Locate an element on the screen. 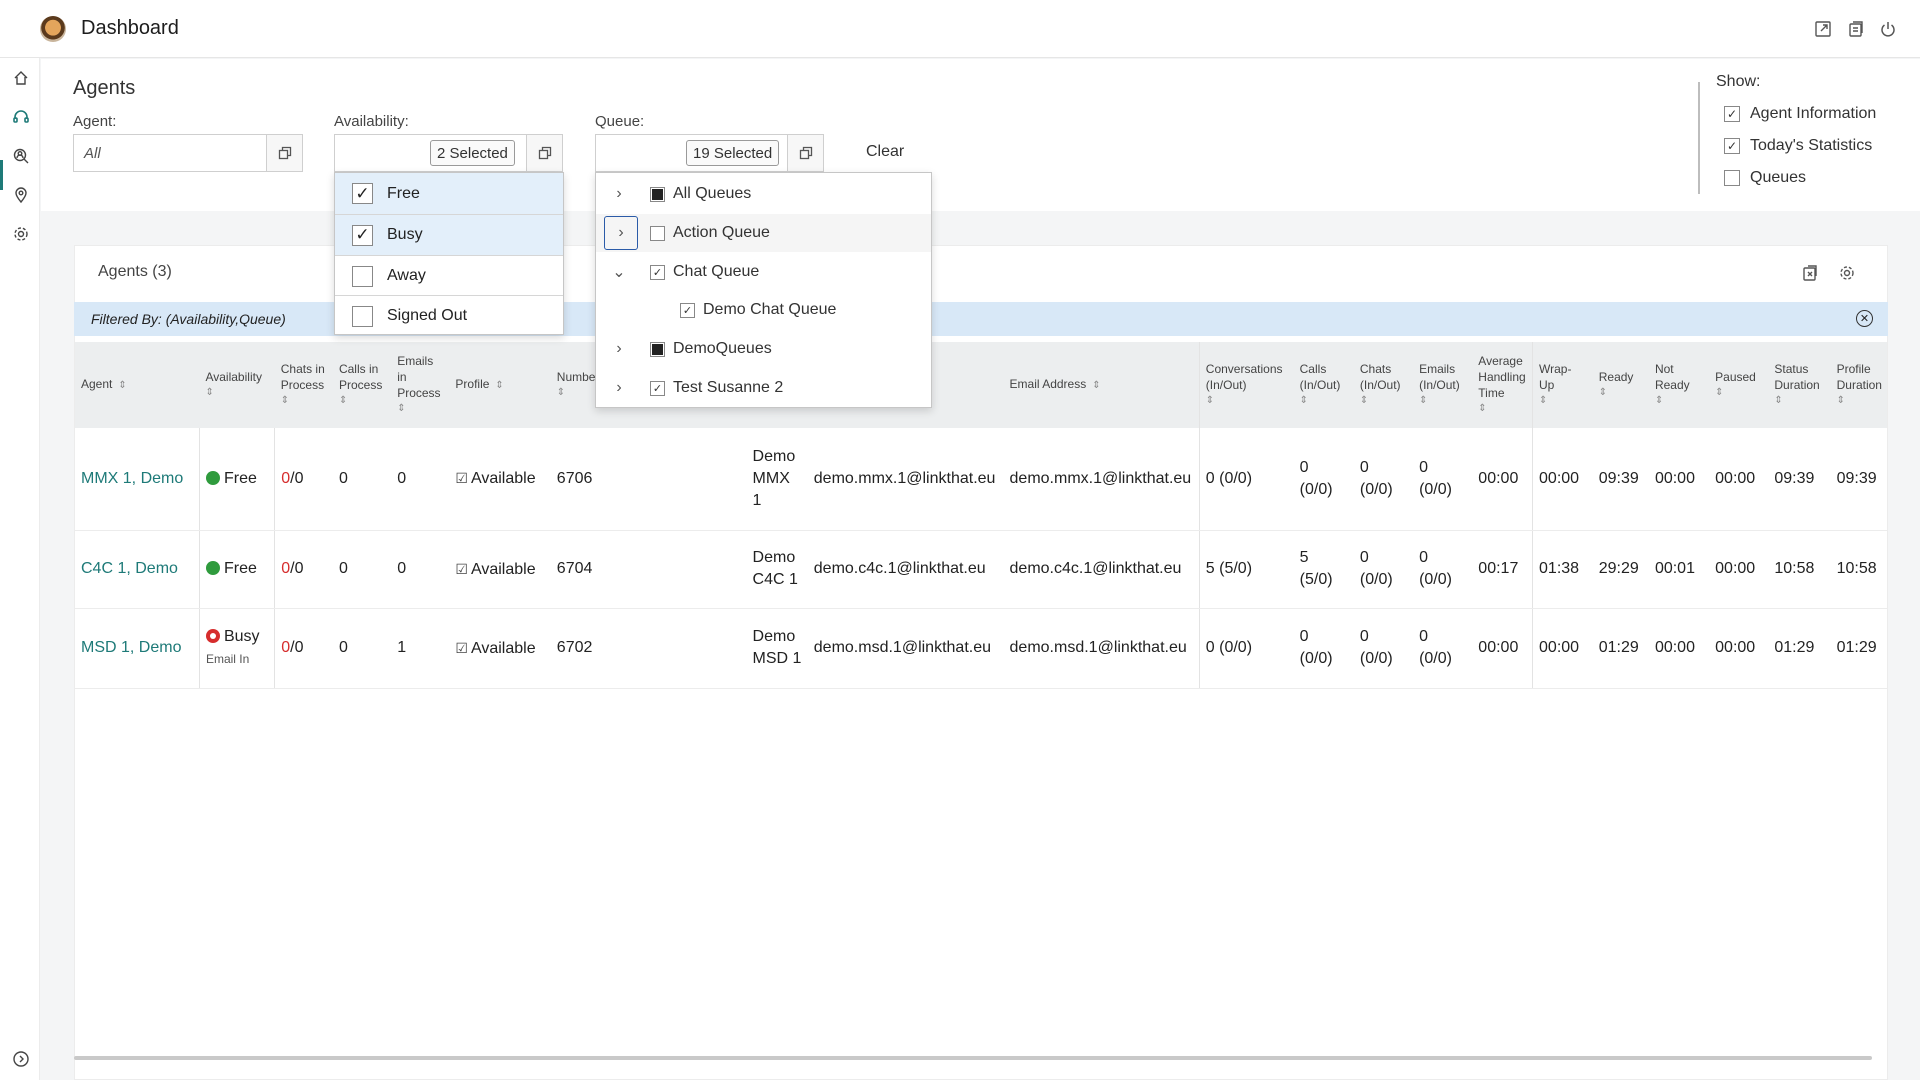 This screenshot has width=1920, height=1080. col-availability: Availability ⇕ is located at coordinates (237, 385).